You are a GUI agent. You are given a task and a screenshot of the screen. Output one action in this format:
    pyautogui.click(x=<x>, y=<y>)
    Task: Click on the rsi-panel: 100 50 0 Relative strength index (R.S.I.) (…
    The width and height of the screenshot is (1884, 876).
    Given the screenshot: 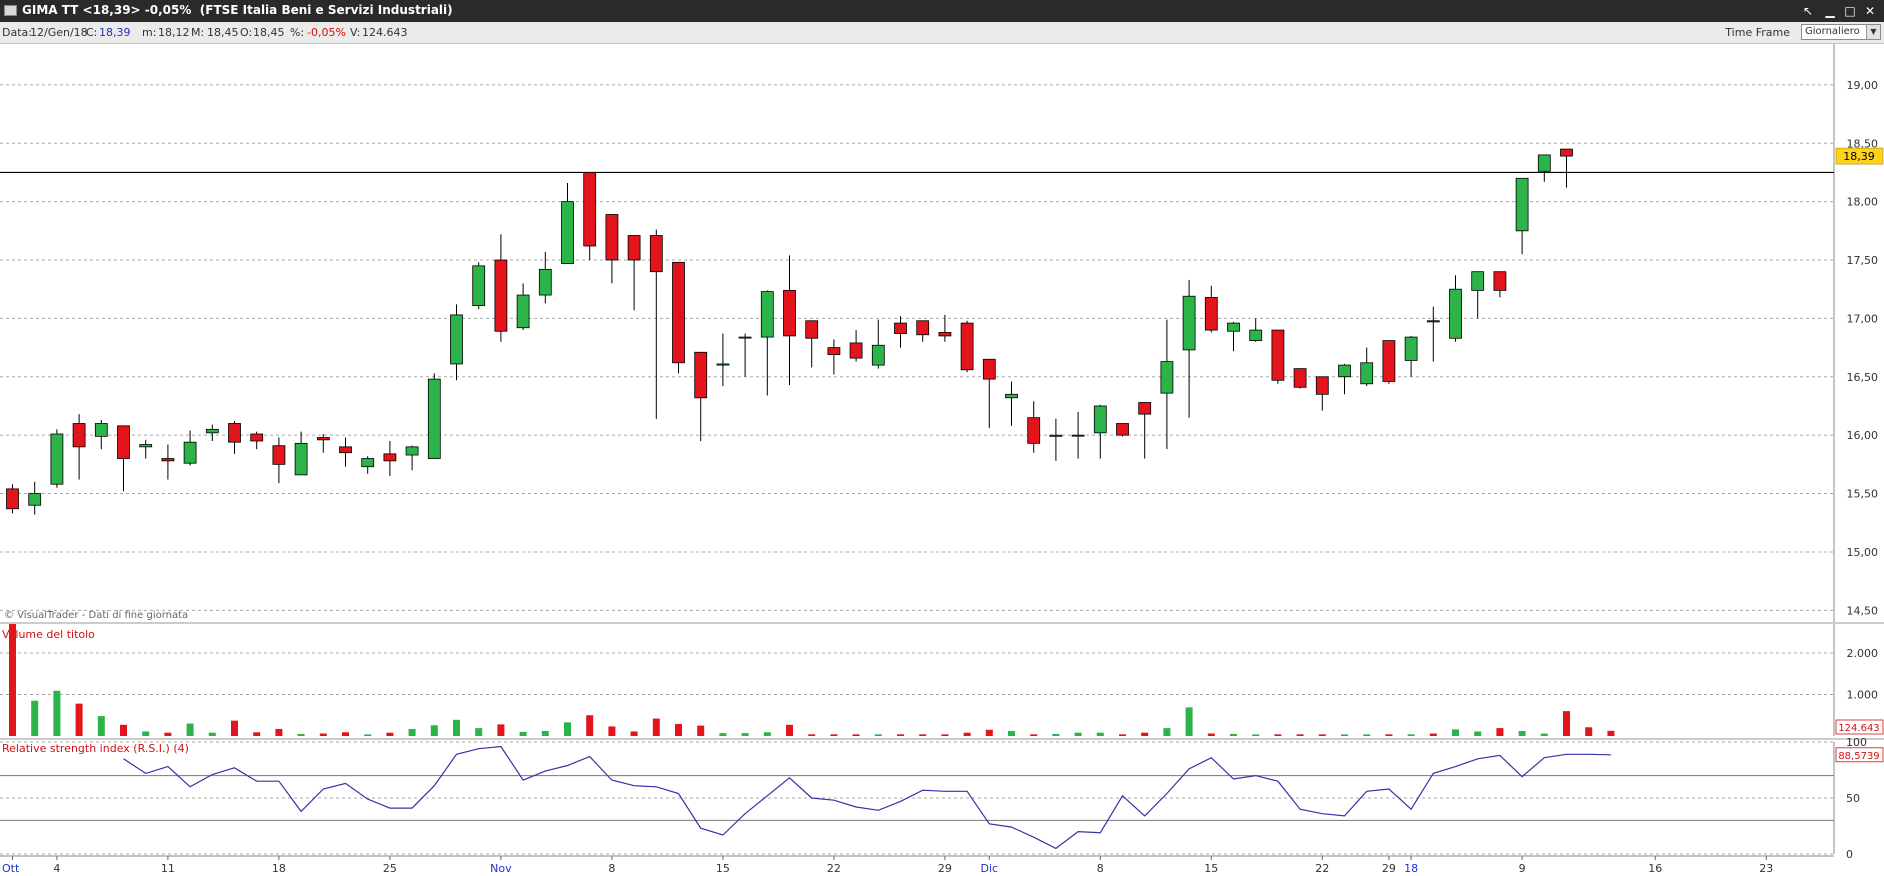 What is the action you would take?
    pyautogui.click(x=942, y=798)
    